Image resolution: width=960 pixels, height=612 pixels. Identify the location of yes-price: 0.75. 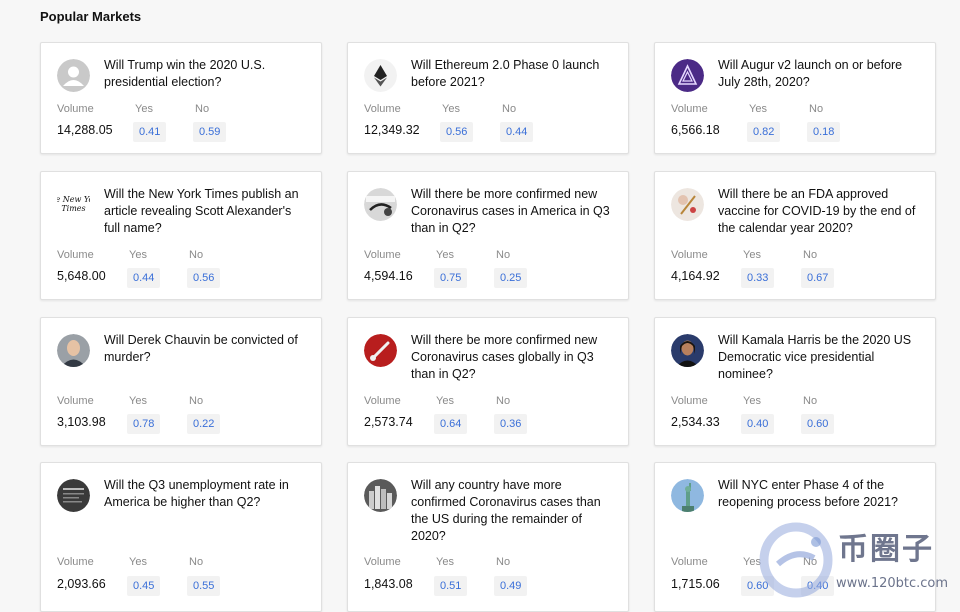
(451, 278).